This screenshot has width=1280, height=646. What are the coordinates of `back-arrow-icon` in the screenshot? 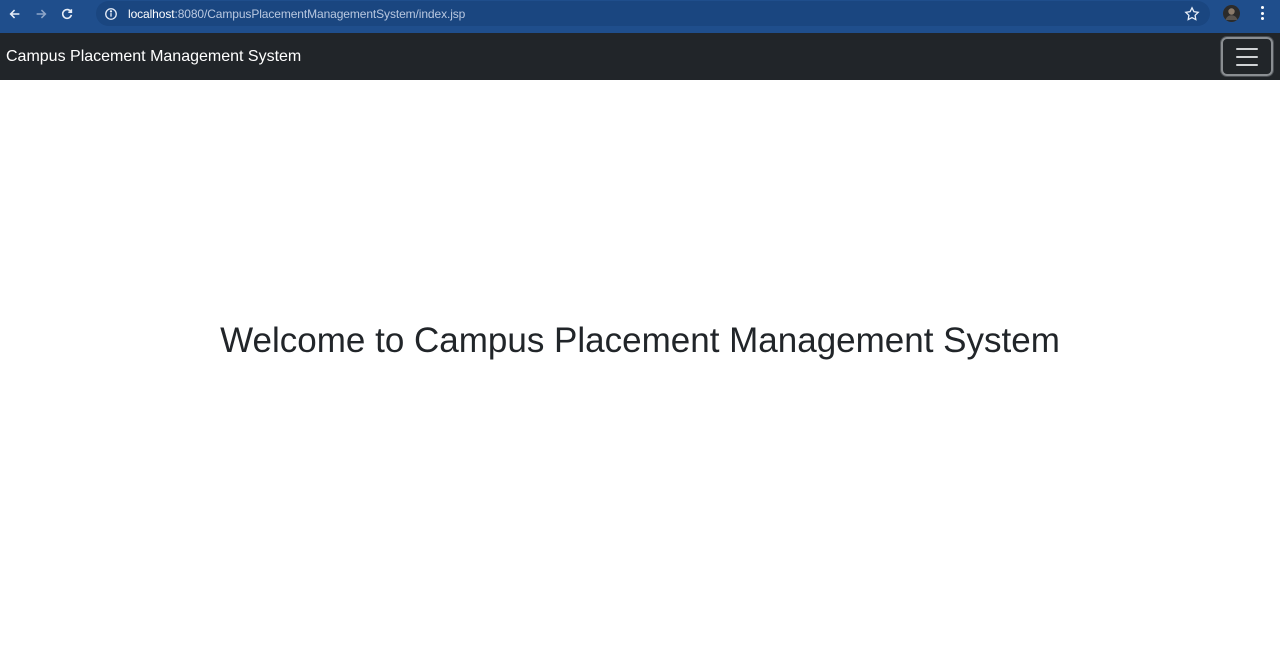 It's located at (14, 13).